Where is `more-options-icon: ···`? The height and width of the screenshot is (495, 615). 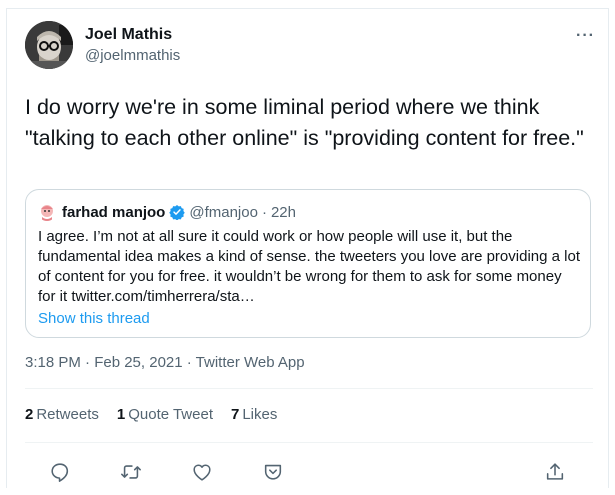 more-options-icon: ··· is located at coordinates (585, 36).